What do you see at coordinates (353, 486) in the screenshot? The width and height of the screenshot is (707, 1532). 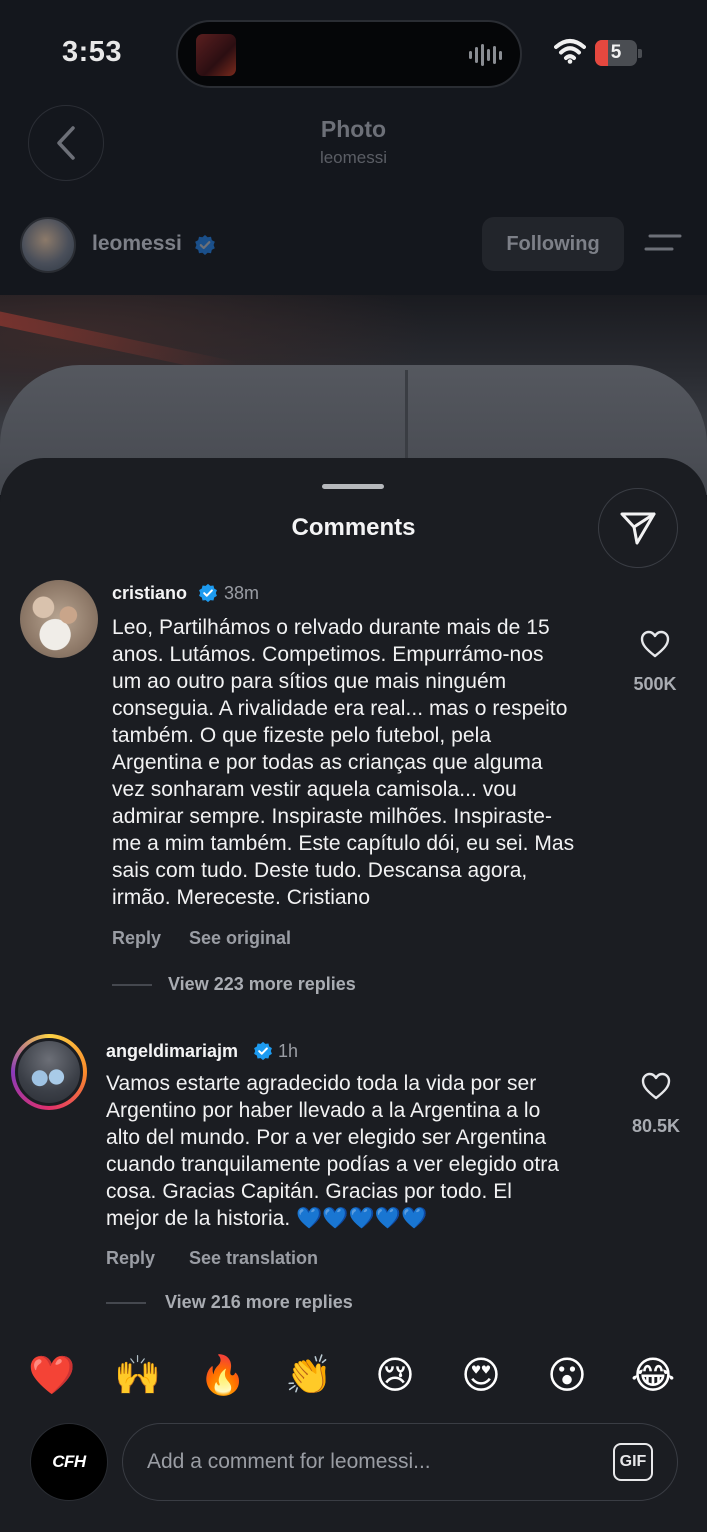 I see `sheet-grabber` at bounding box center [353, 486].